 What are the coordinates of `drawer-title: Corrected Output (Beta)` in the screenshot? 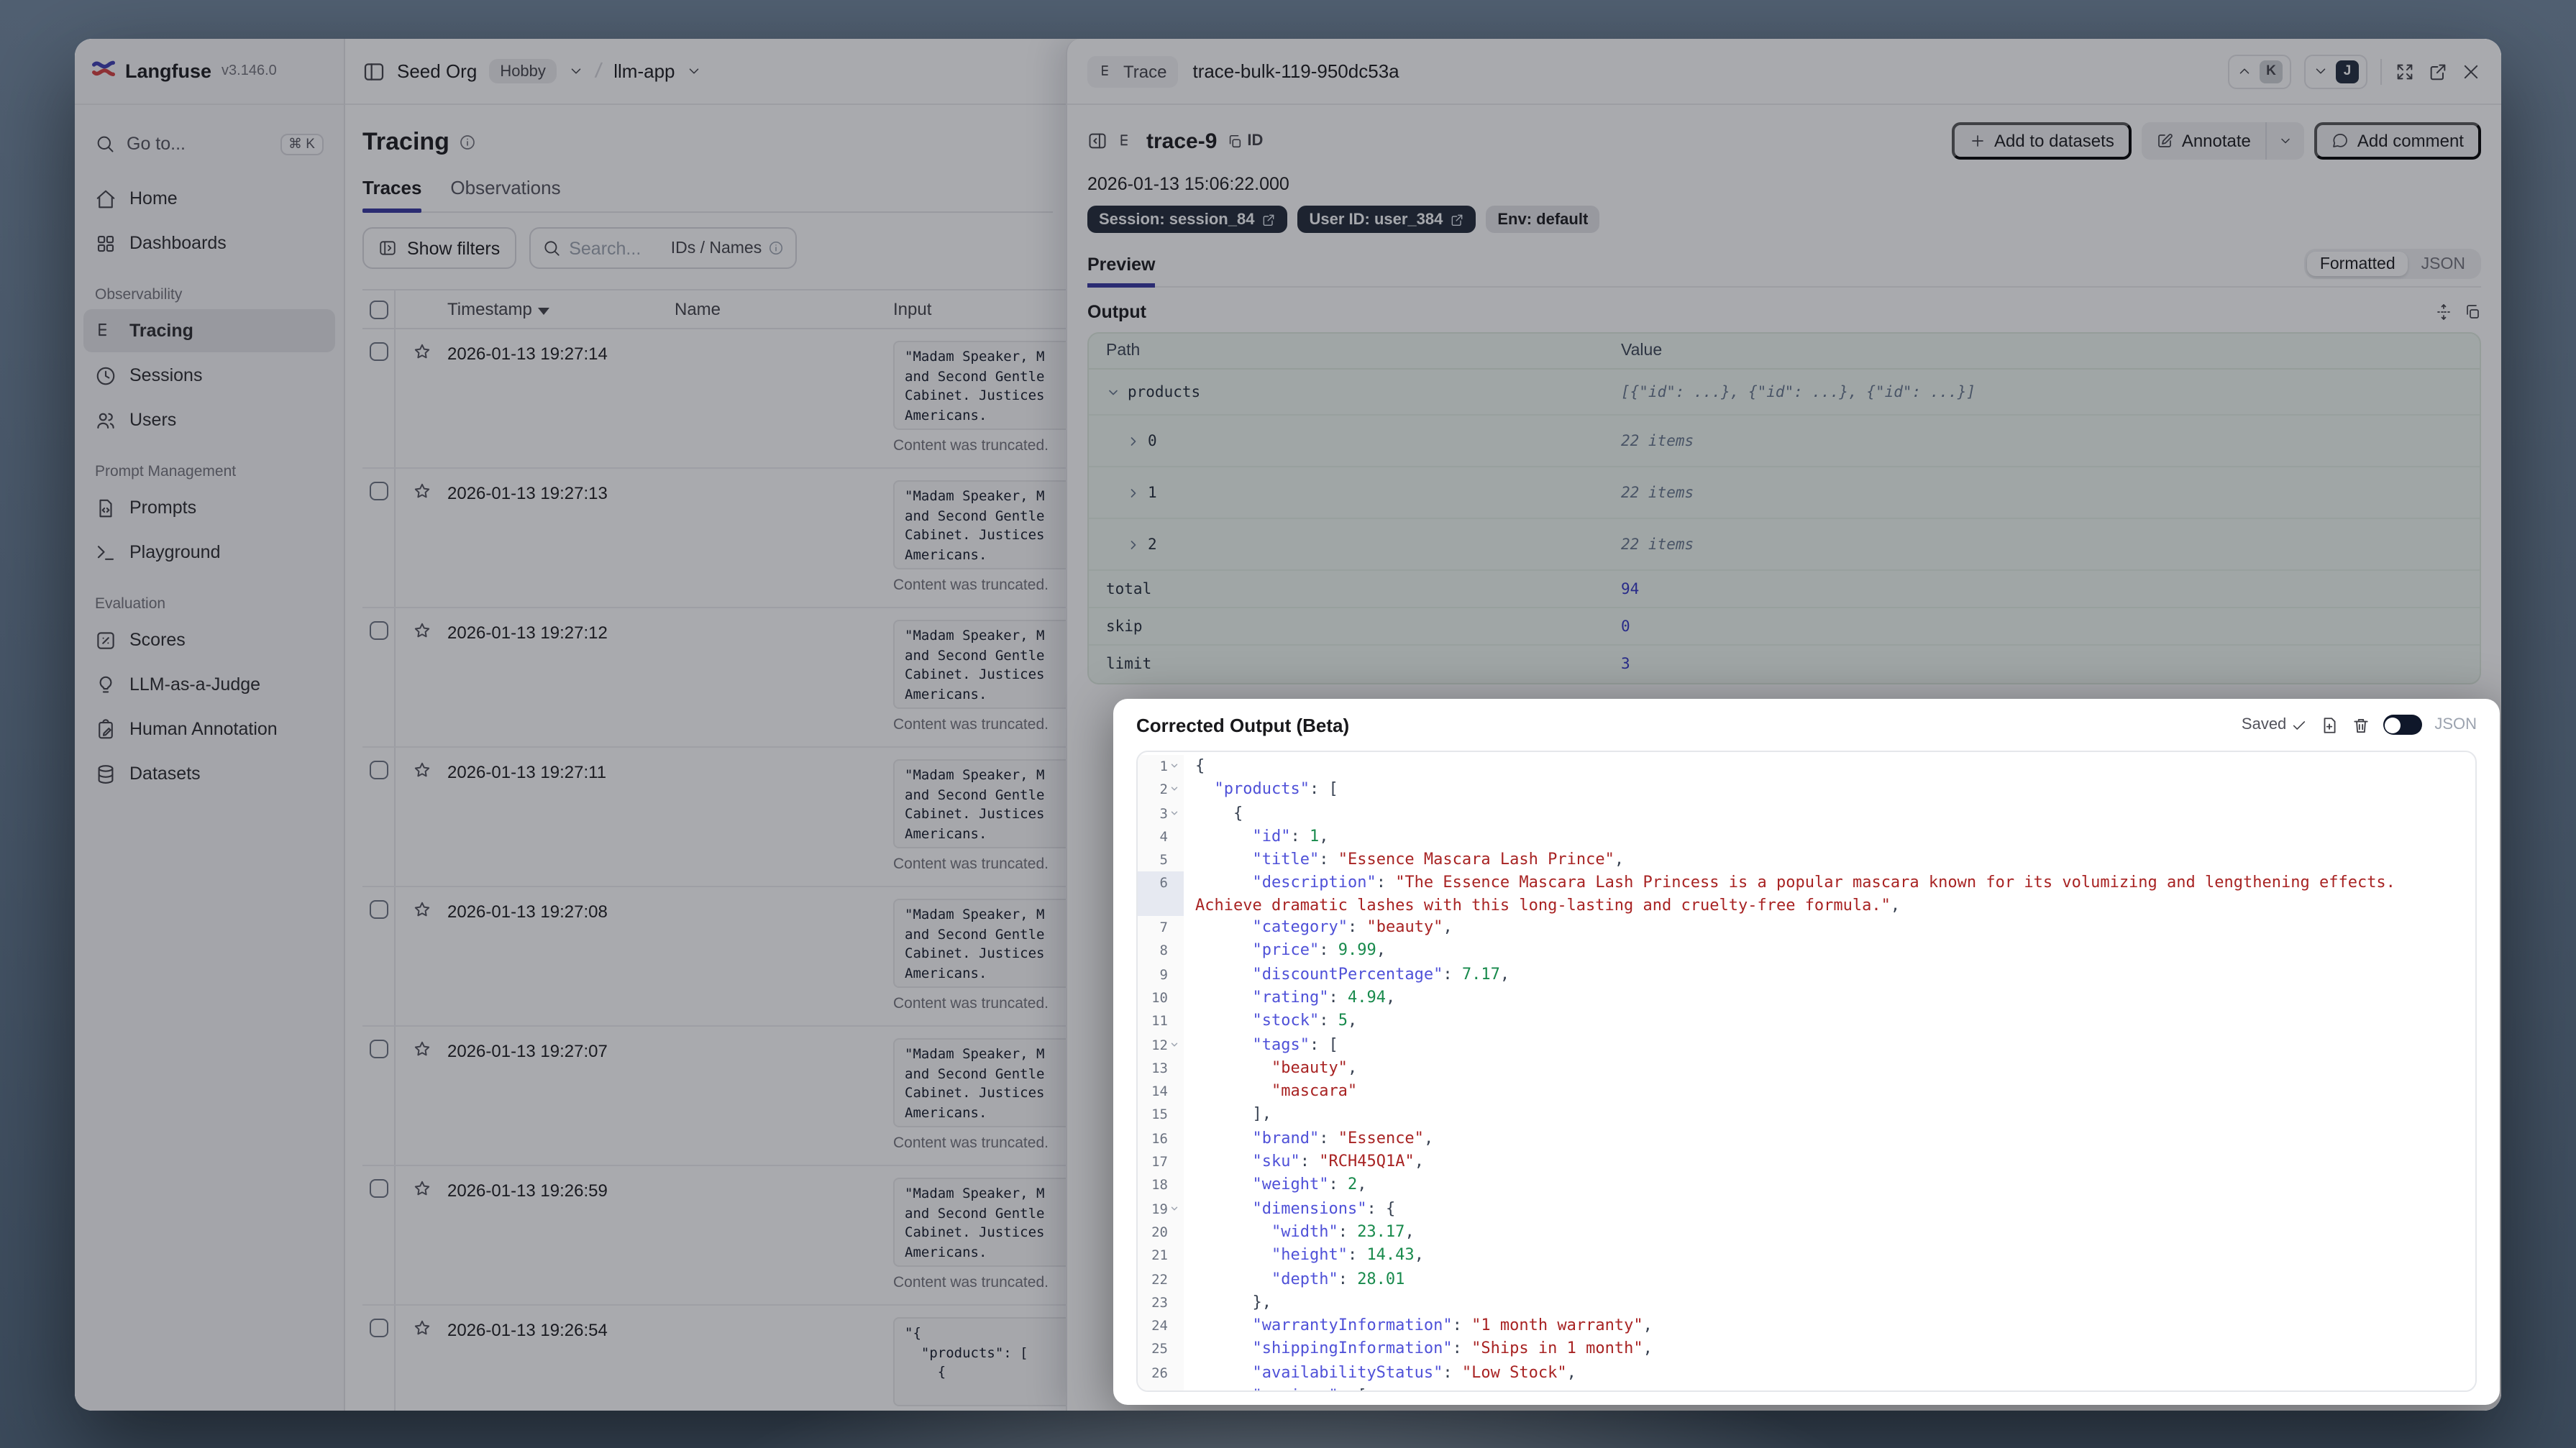 It's located at (1243, 725).